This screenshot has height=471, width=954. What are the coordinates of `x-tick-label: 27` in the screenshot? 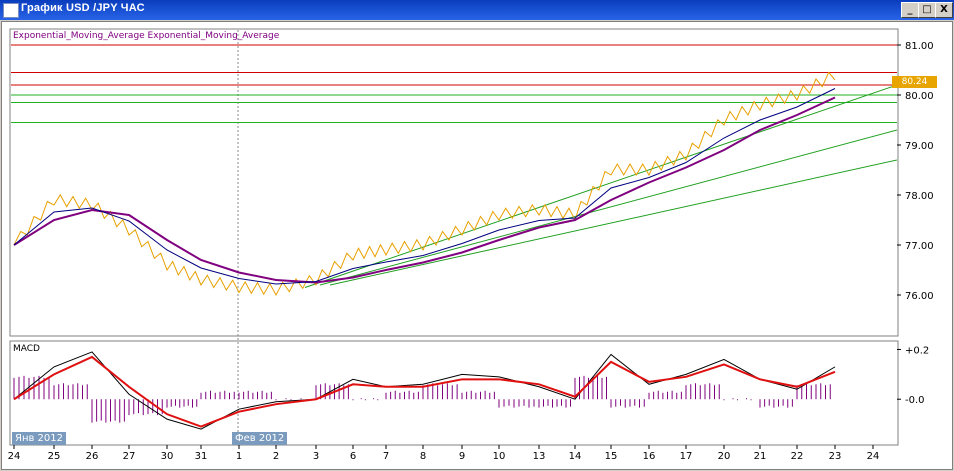 It's located at (129, 456).